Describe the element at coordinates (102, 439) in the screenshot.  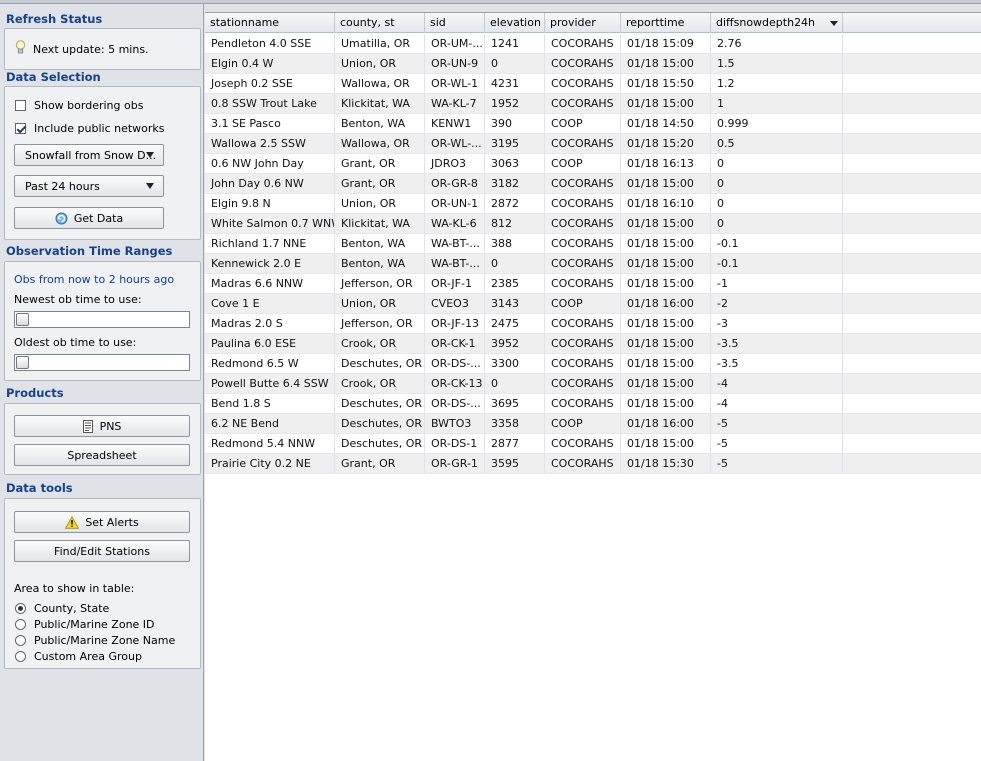
I see `products-panel: PNS Spreadsheet` at that location.